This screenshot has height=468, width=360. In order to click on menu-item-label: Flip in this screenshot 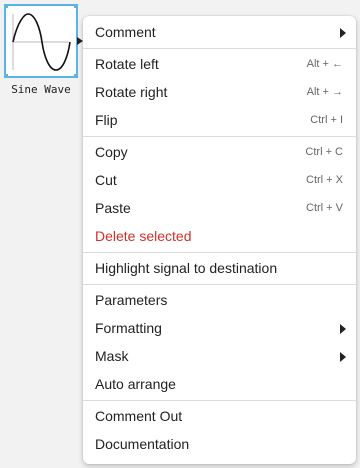, I will do `click(106, 120)`.